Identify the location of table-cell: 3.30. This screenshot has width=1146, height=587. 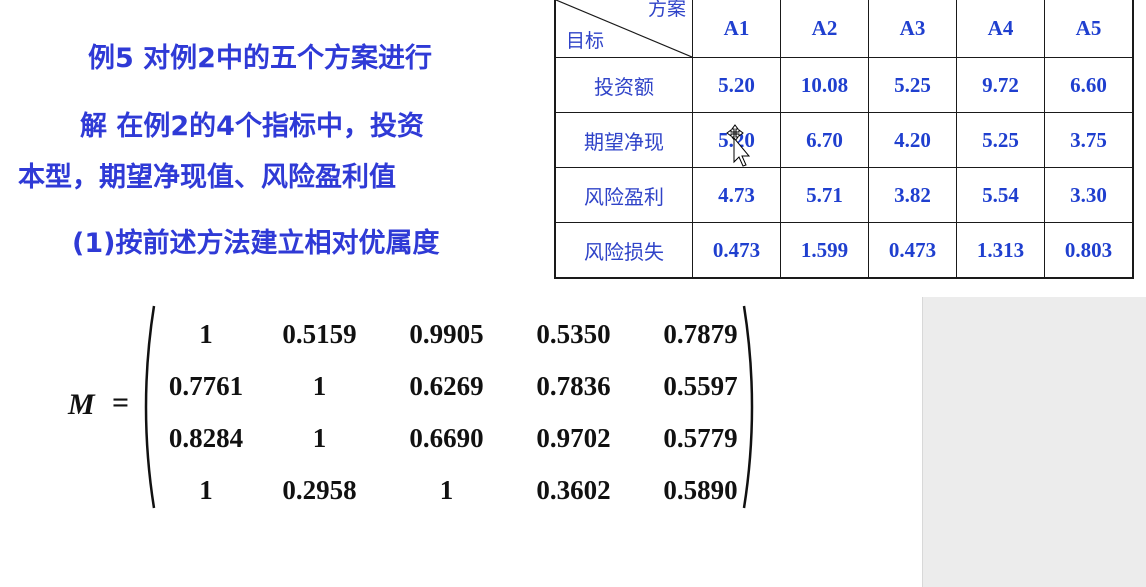
(1089, 195).